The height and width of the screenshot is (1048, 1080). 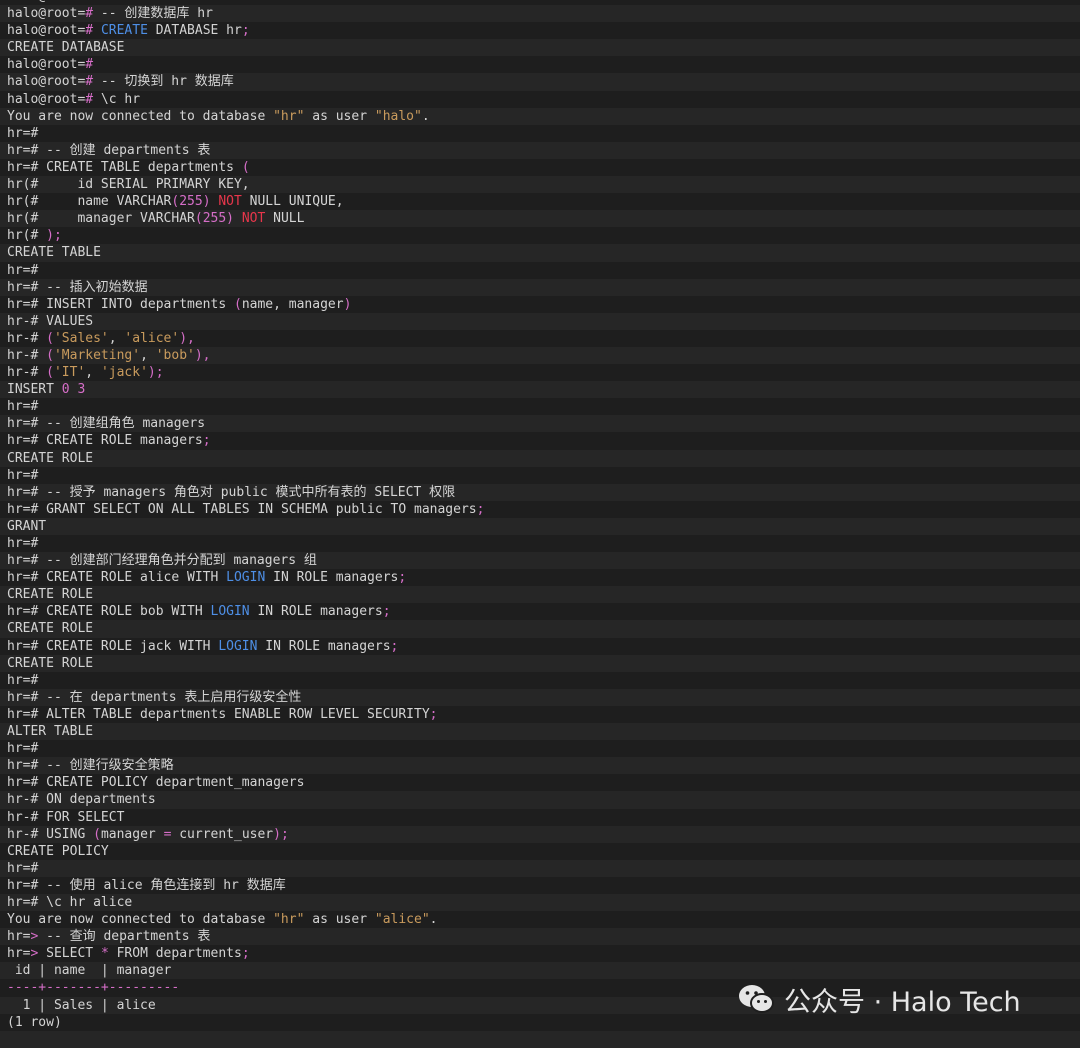 What do you see at coordinates (120, 441) in the screenshot?
I see `terminal-text-segment: CREATE ROLE managers` at bounding box center [120, 441].